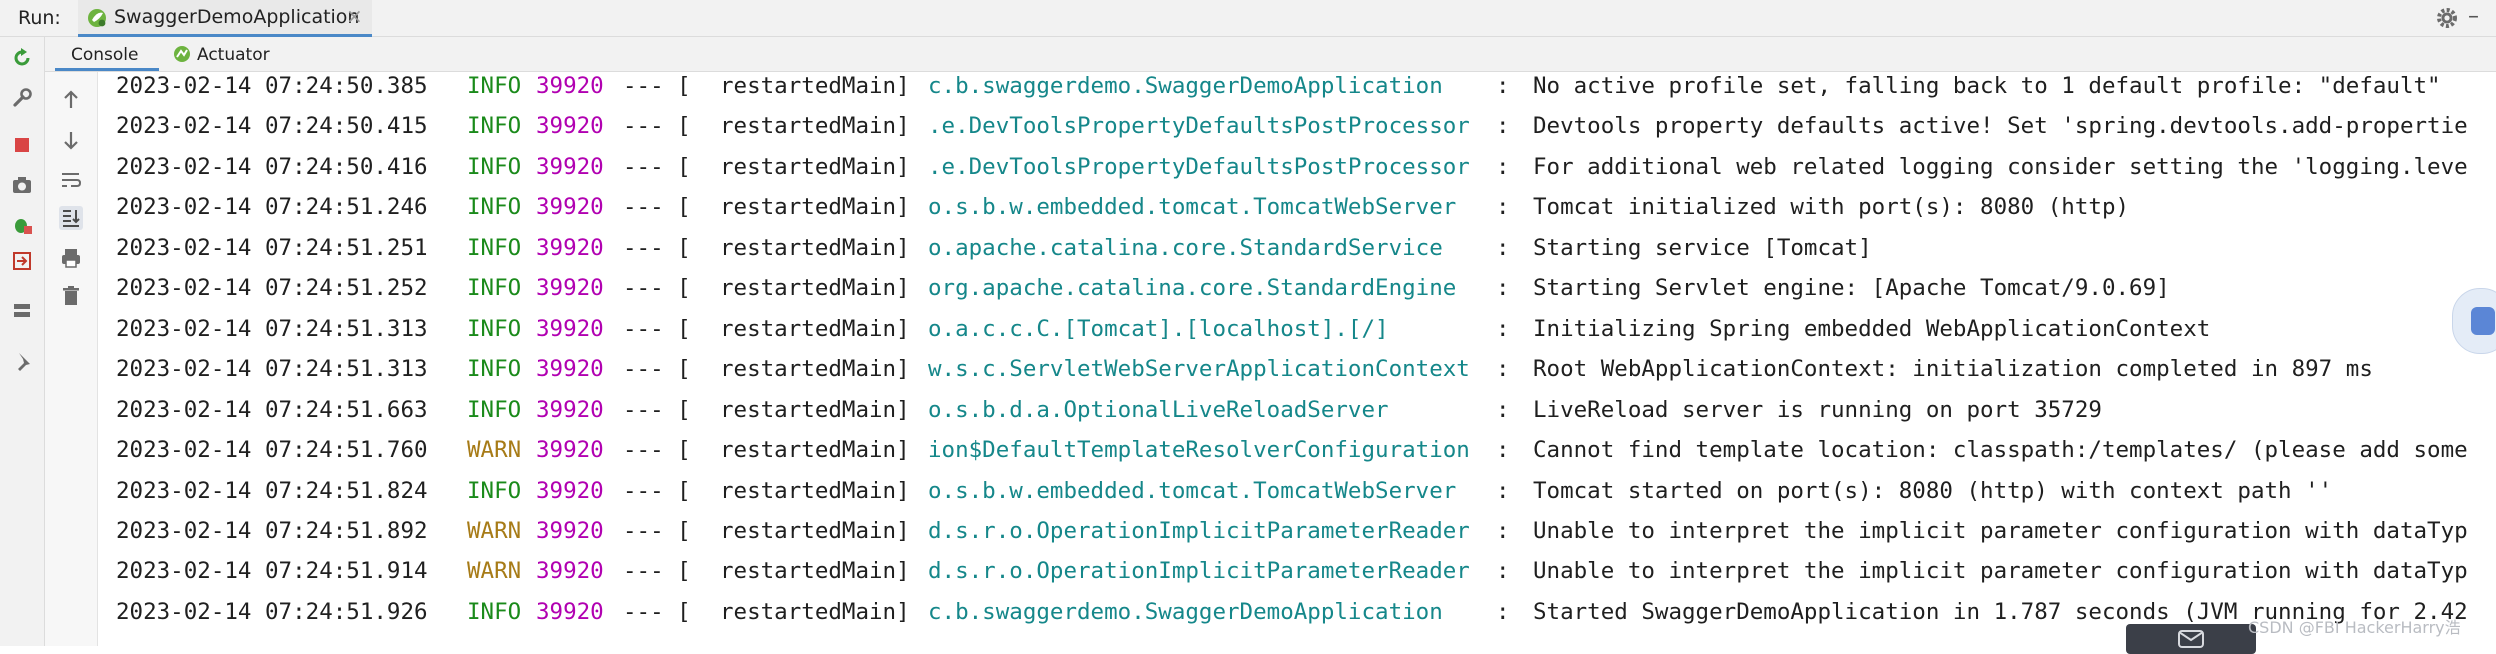  I want to click on run-config-tab-label: SwaggerDemoApplication, so click(237, 17).